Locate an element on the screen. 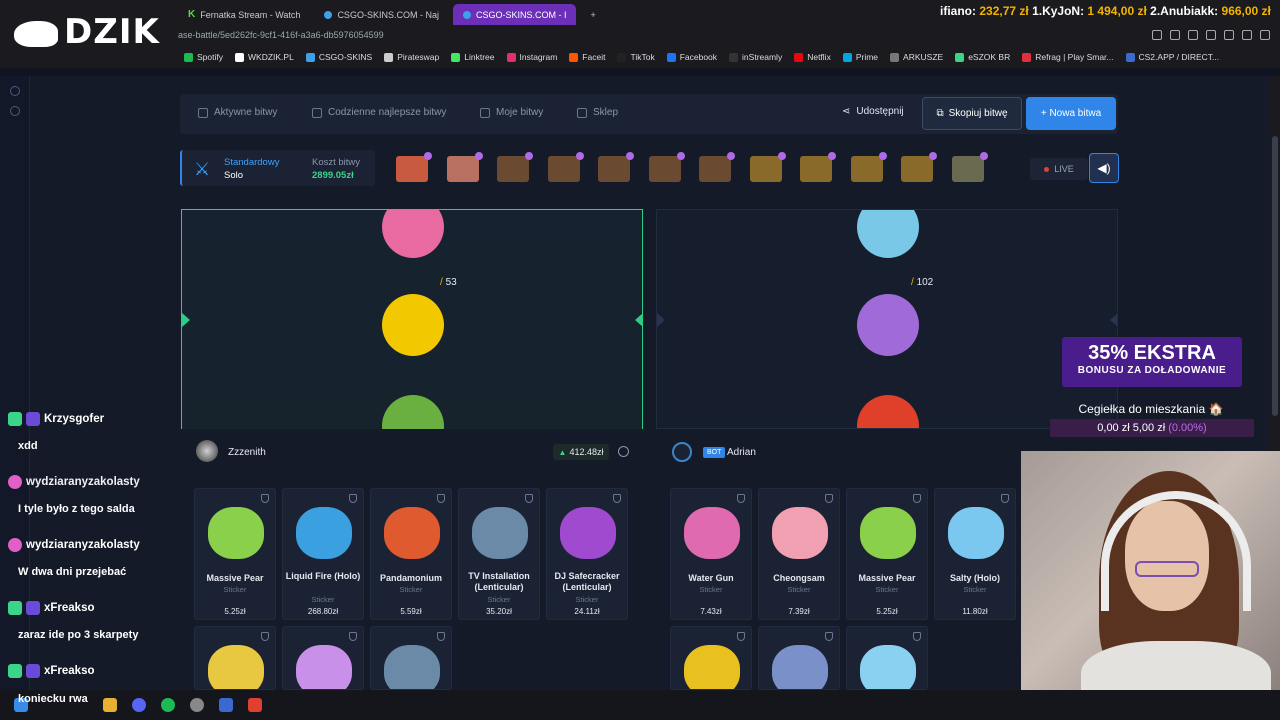 The image size is (1280, 720). sound-toggle-button: ◀) is located at coordinates (1104, 168).